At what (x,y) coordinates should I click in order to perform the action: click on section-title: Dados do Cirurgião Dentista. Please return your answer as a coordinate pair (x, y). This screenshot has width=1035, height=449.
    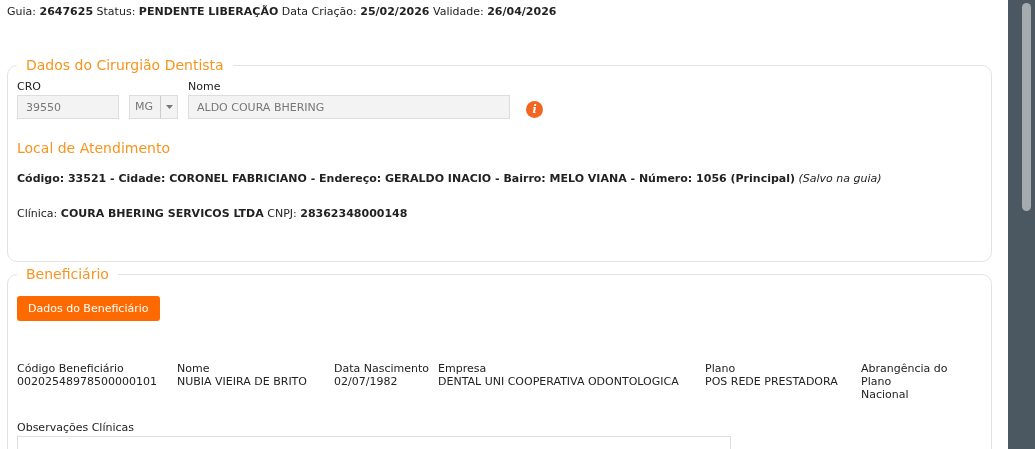
    Looking at the image, I should click on (125, 65).